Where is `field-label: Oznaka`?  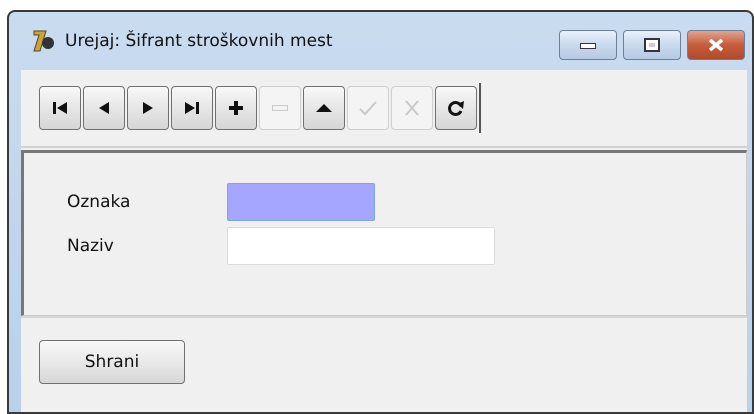 field-label: Oznaka is located at coordinates (99, 202).